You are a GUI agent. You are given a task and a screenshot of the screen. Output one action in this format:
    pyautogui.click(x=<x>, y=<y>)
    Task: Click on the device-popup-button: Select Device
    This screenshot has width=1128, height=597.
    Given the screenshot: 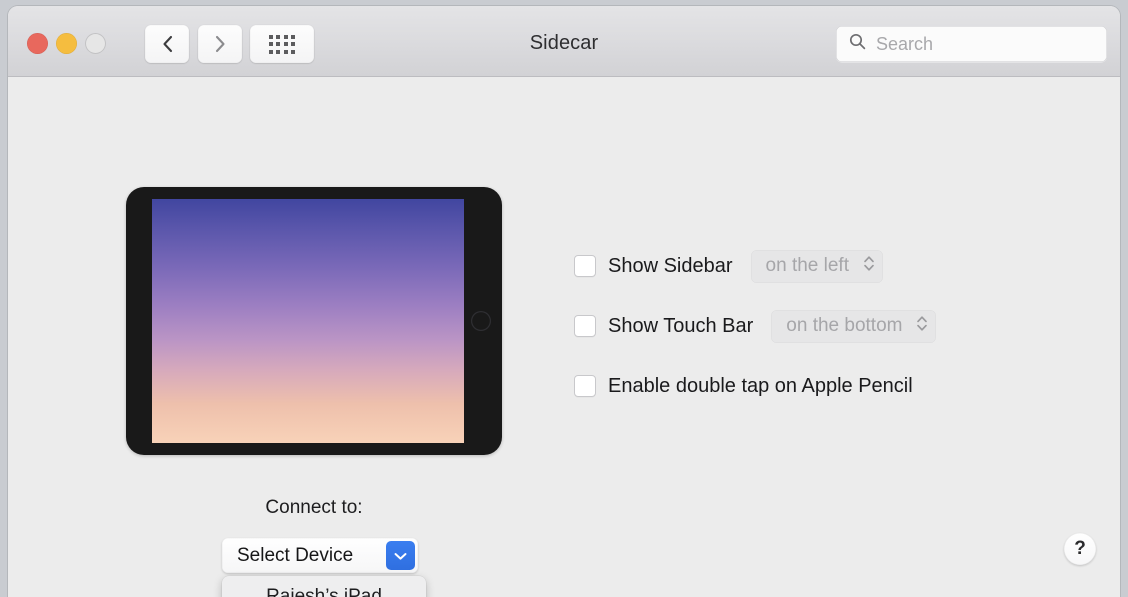 What is the action you would take?
    pyautogui.click(x=320, y=555)
    